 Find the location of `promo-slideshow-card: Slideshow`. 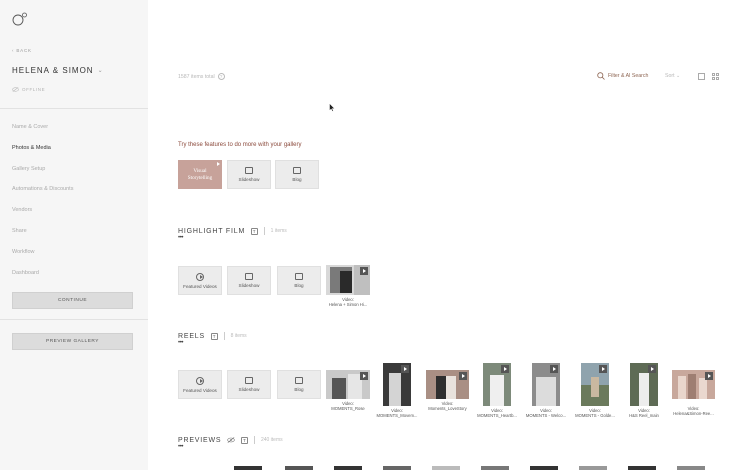

promo-slideshow-card: Slideshow is located at coordinates (249, 174).